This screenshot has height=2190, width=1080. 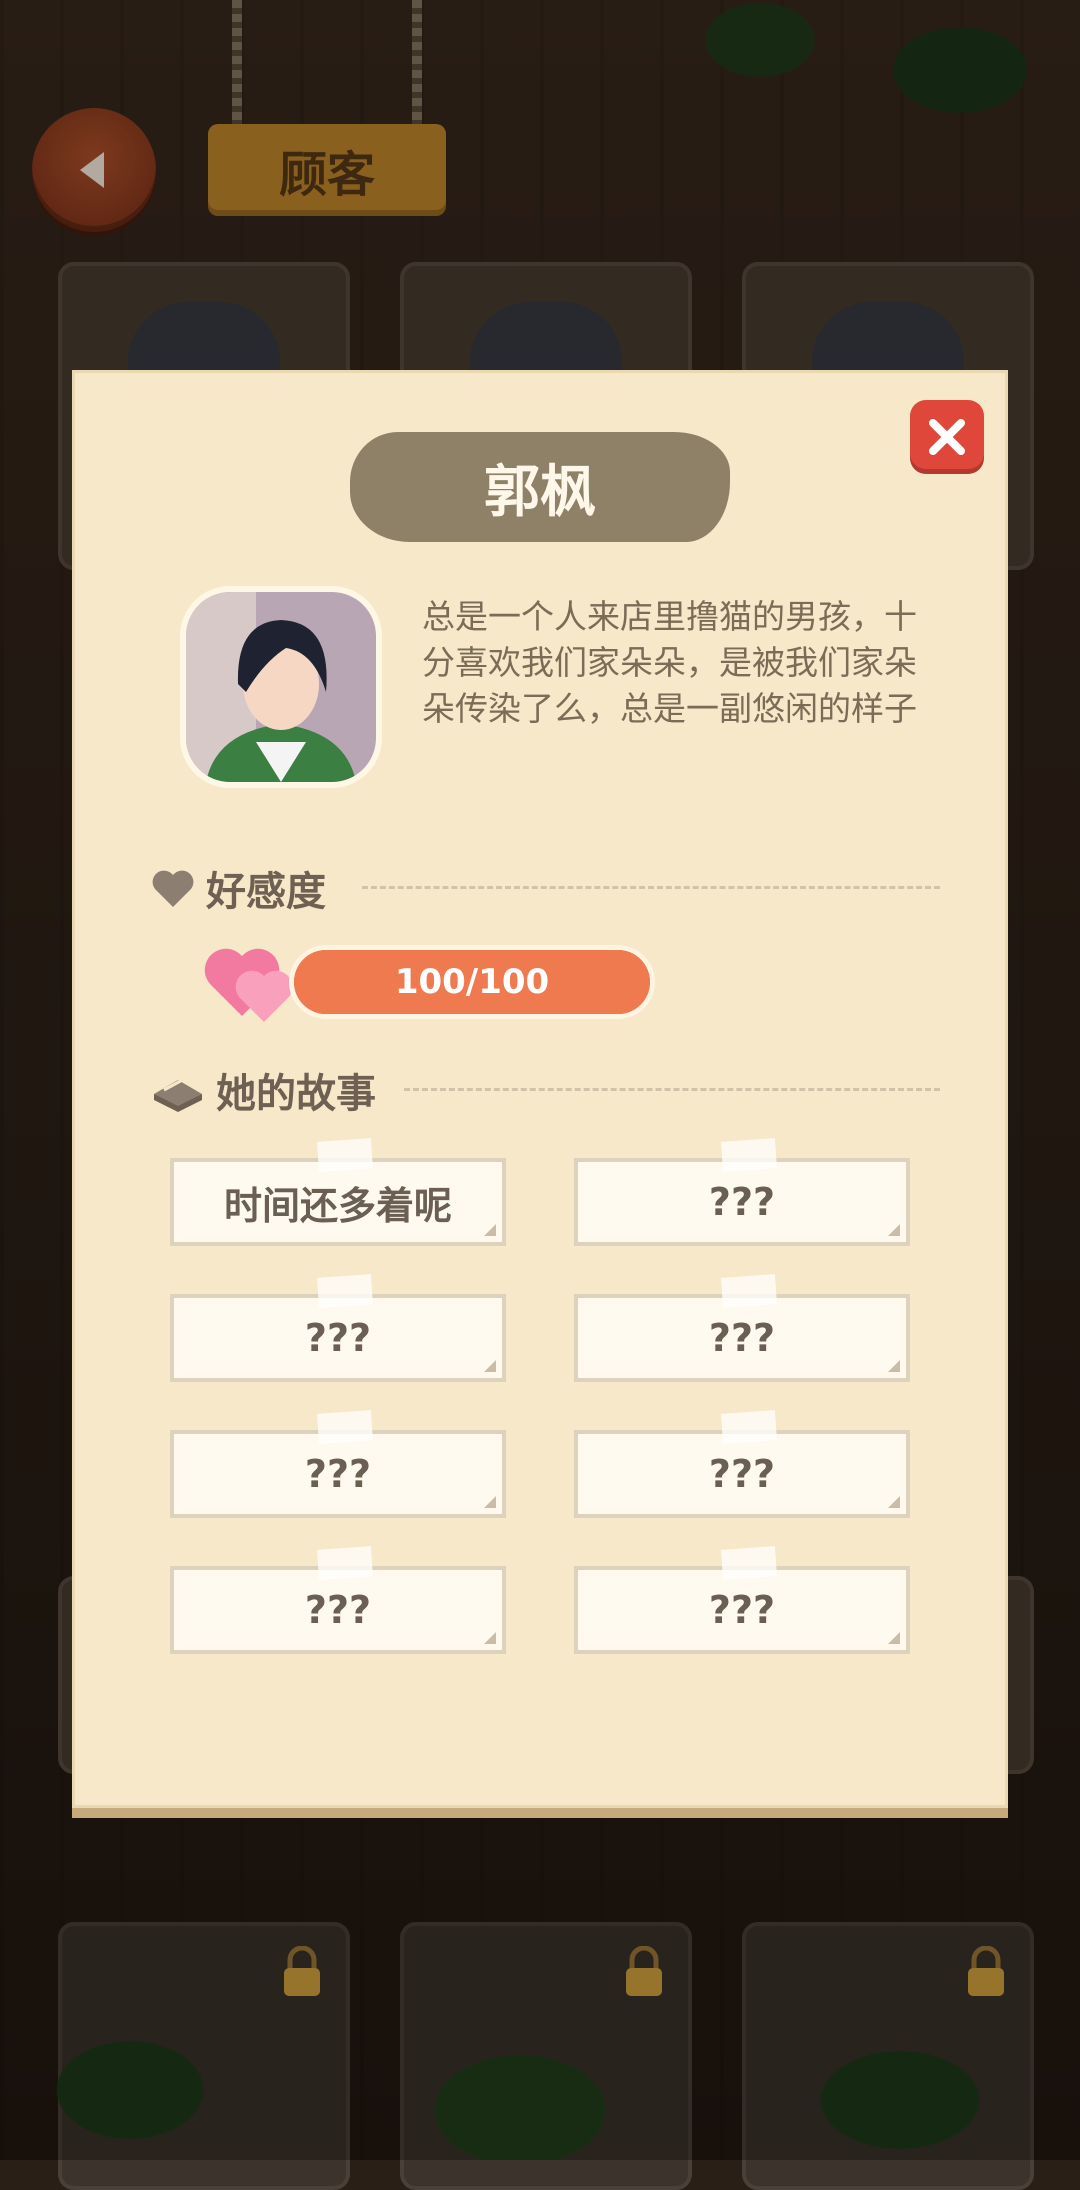 I want to click on affection-header: 好感度, so click(x=238, y=888).